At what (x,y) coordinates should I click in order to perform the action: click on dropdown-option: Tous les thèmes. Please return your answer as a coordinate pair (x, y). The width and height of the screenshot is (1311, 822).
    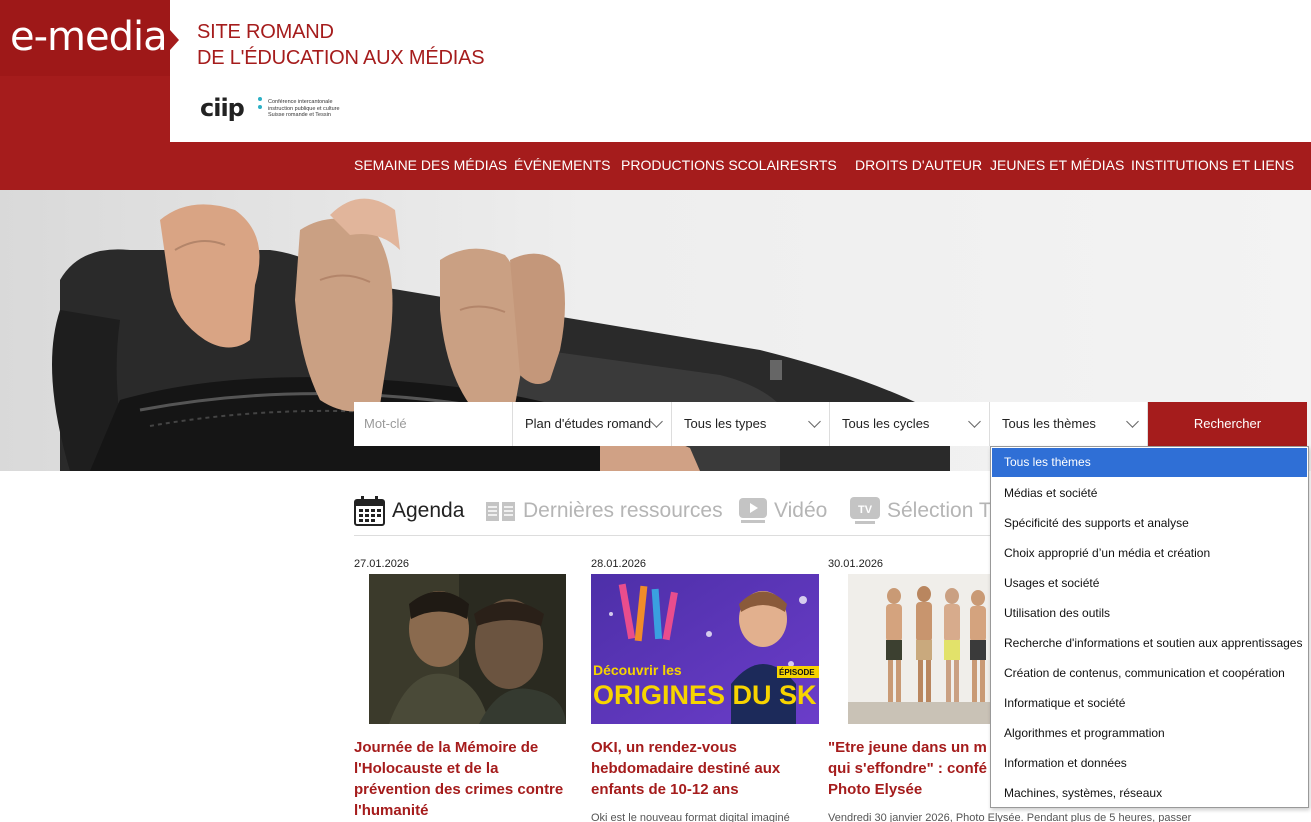
    Looking at the image, I should click on (1149, 462).